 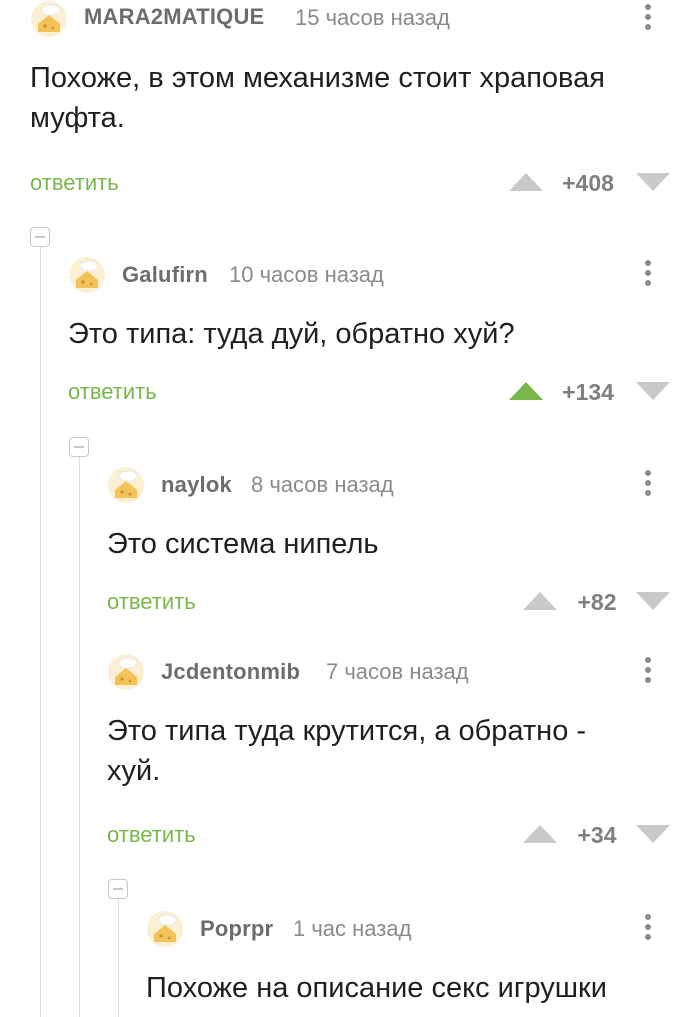 What do you see at coordinates (376, 988) in the screenshot?
I see `comment-text: Похоже на описание секс игрушки` at bounding box center [376, 988].